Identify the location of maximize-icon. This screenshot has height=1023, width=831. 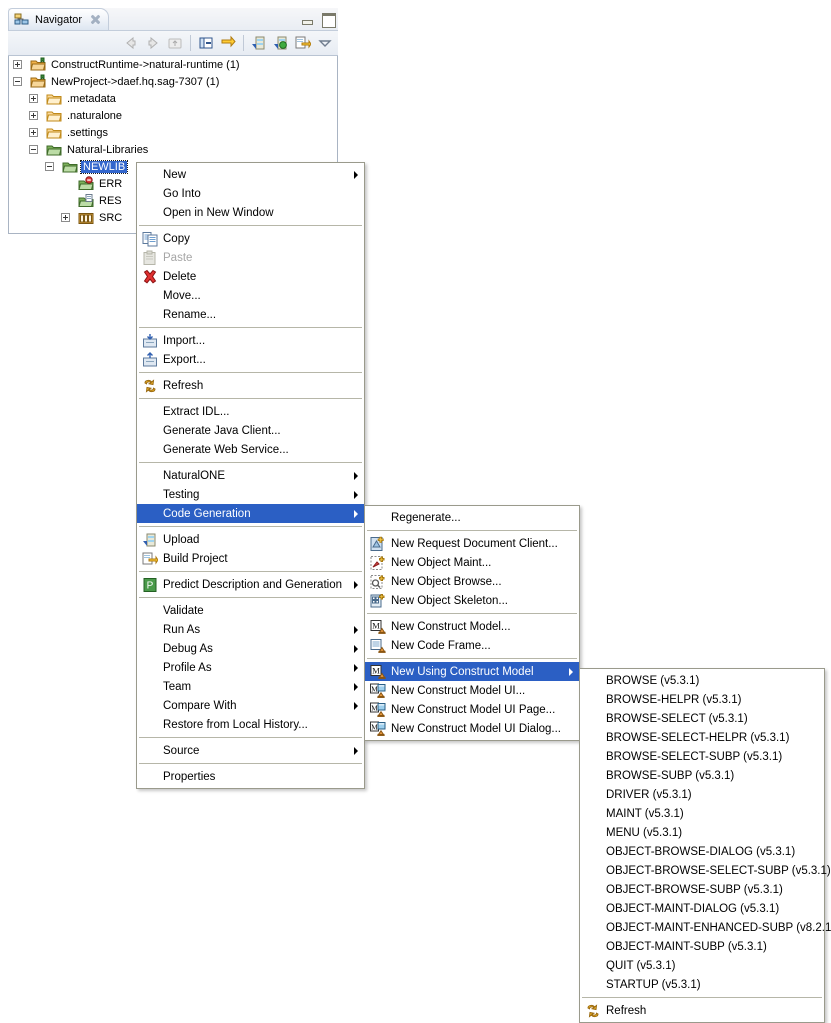
(328, 20).